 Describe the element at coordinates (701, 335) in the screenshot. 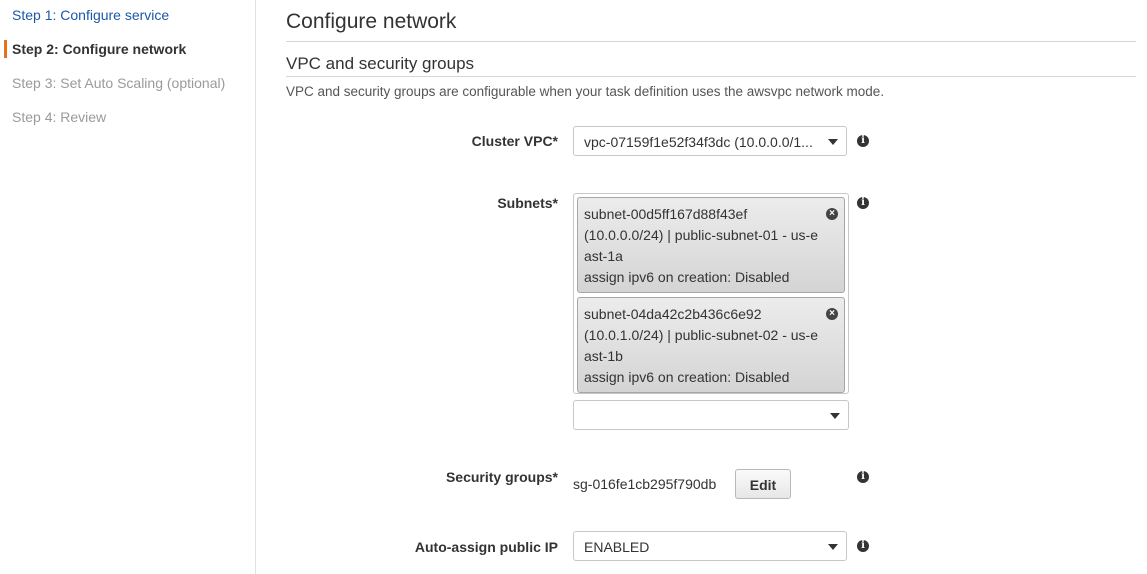

I see `subnet-cidr-name: (10.0.1.0/24) | public-subnet-02 - us-e` at that location.